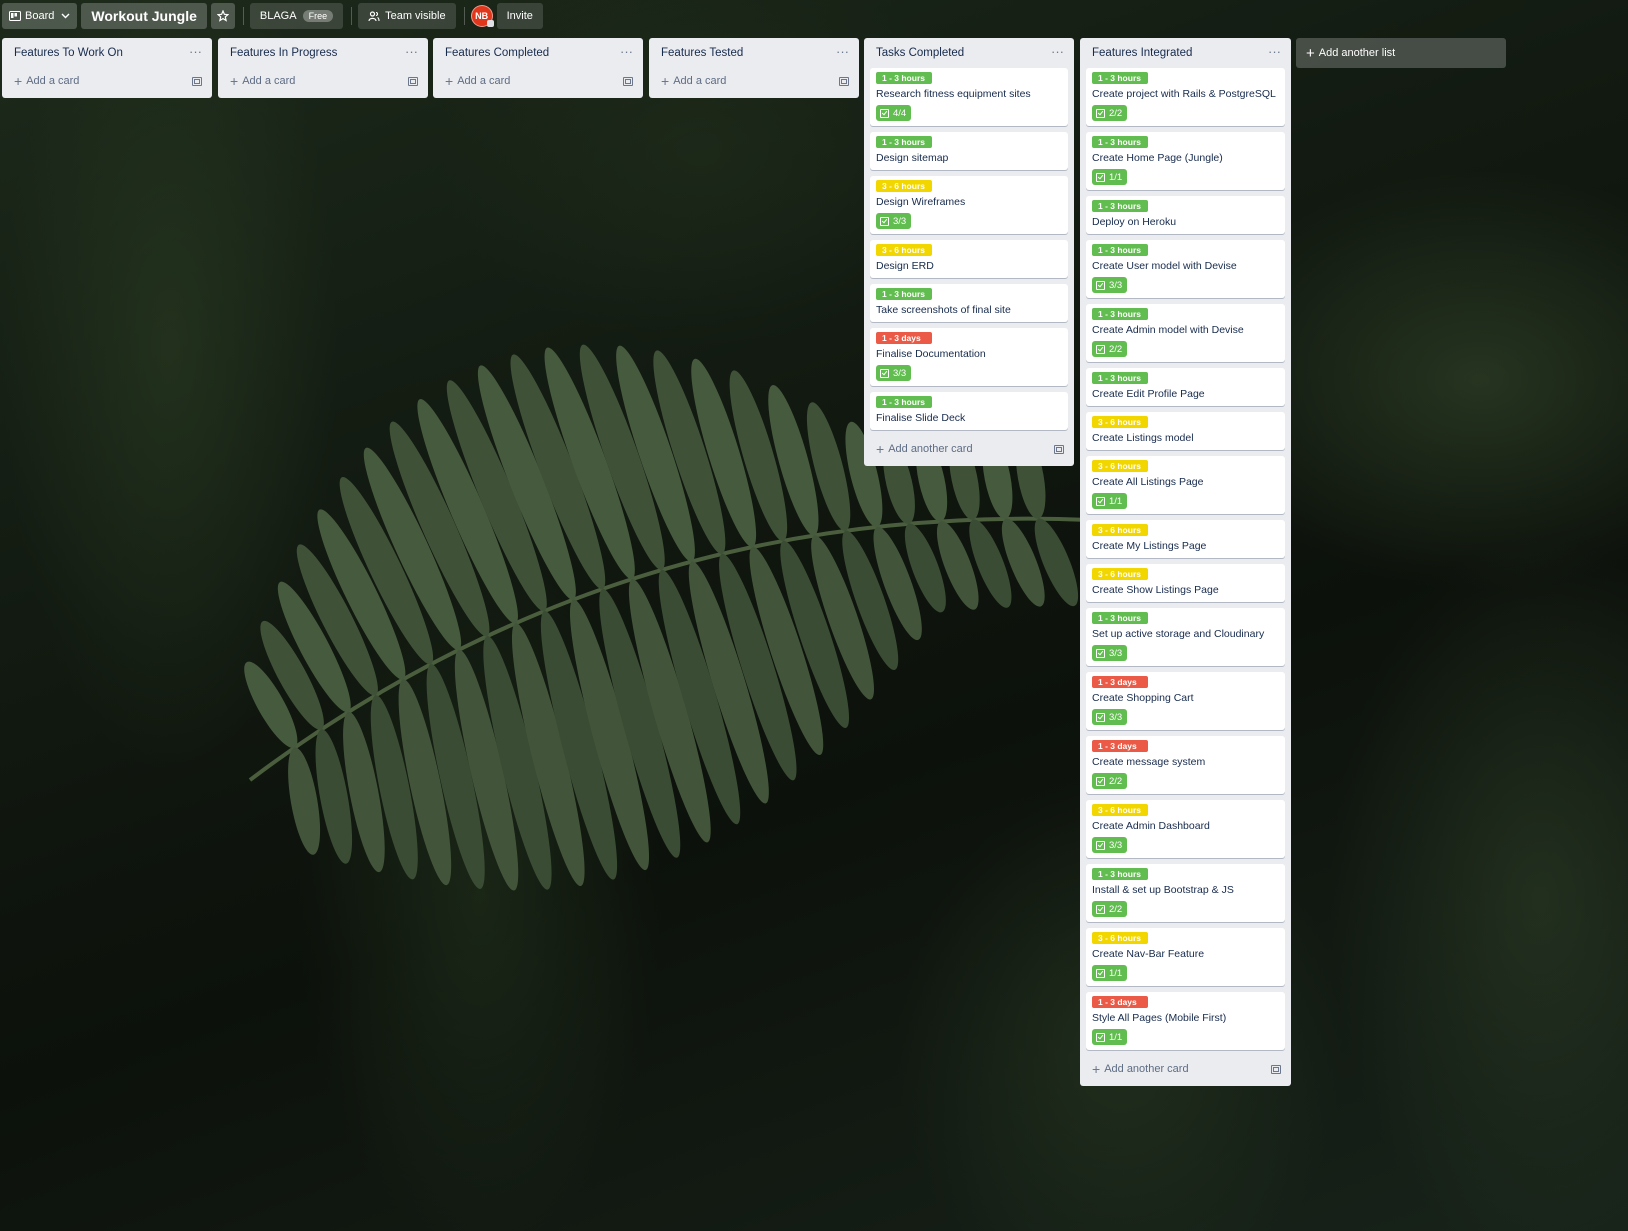 The width and height of the screenshot is (1628, 1231). What do you see at coordinates (1185, 583) in the screenshot?
I see `card: 3 - 6 hours Create Show Listings Page` at bounding box center [1185, 583].